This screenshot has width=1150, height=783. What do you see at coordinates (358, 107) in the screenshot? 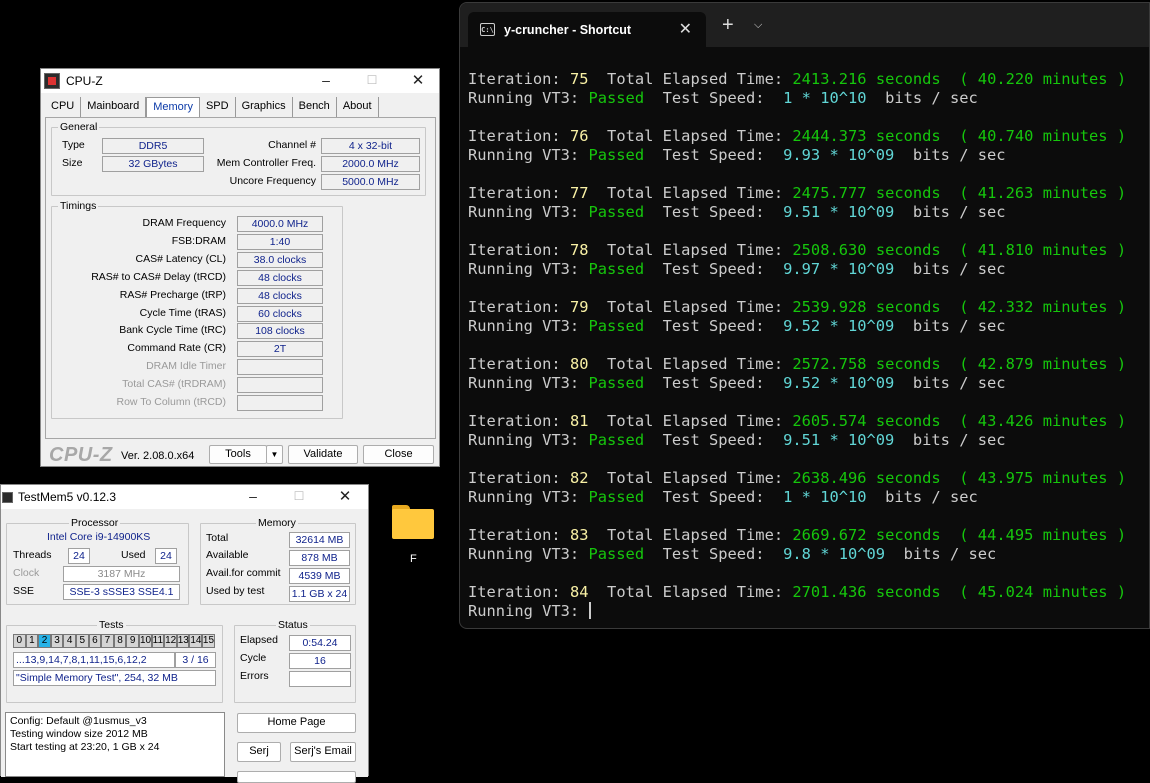
I see `tab-about: About` at bounding box center [358, 107].